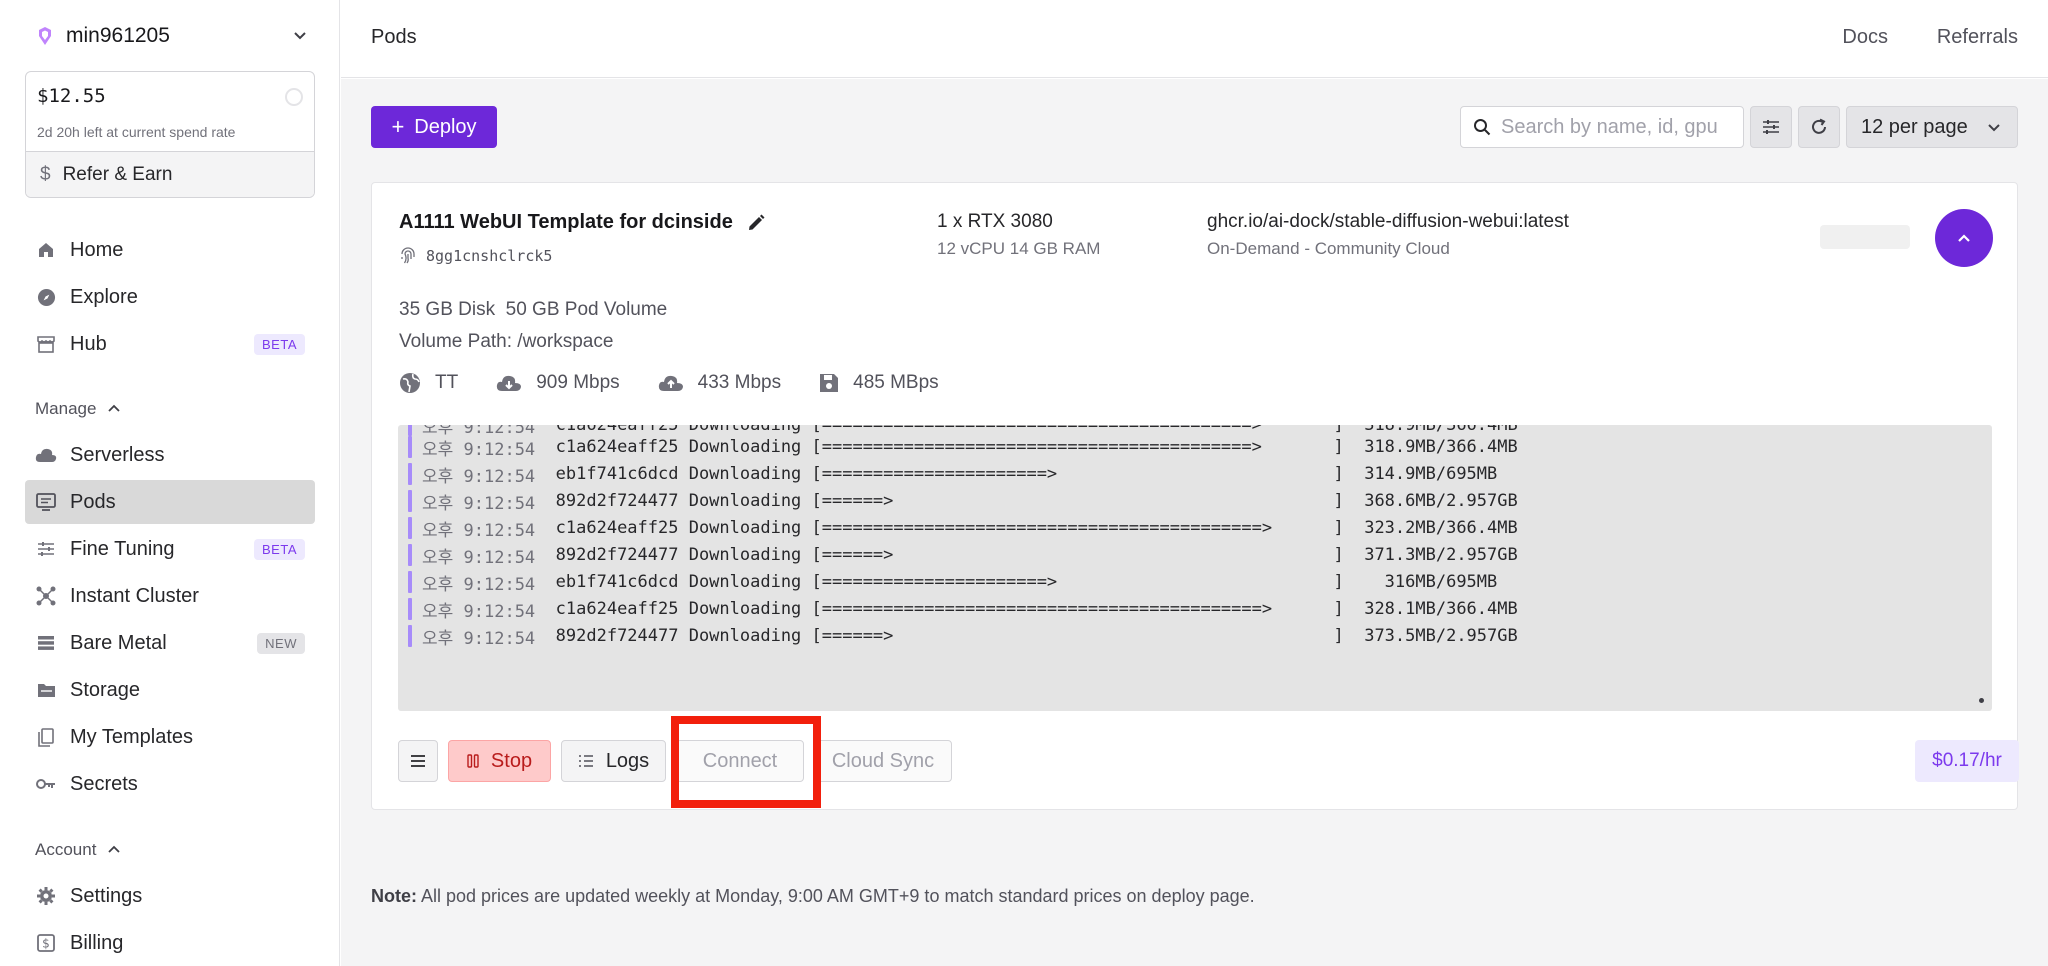 The image size is (2048, 966). Describe the element at coordinates (1771, 127) in the screenshot. I see `filter-button` at that location.